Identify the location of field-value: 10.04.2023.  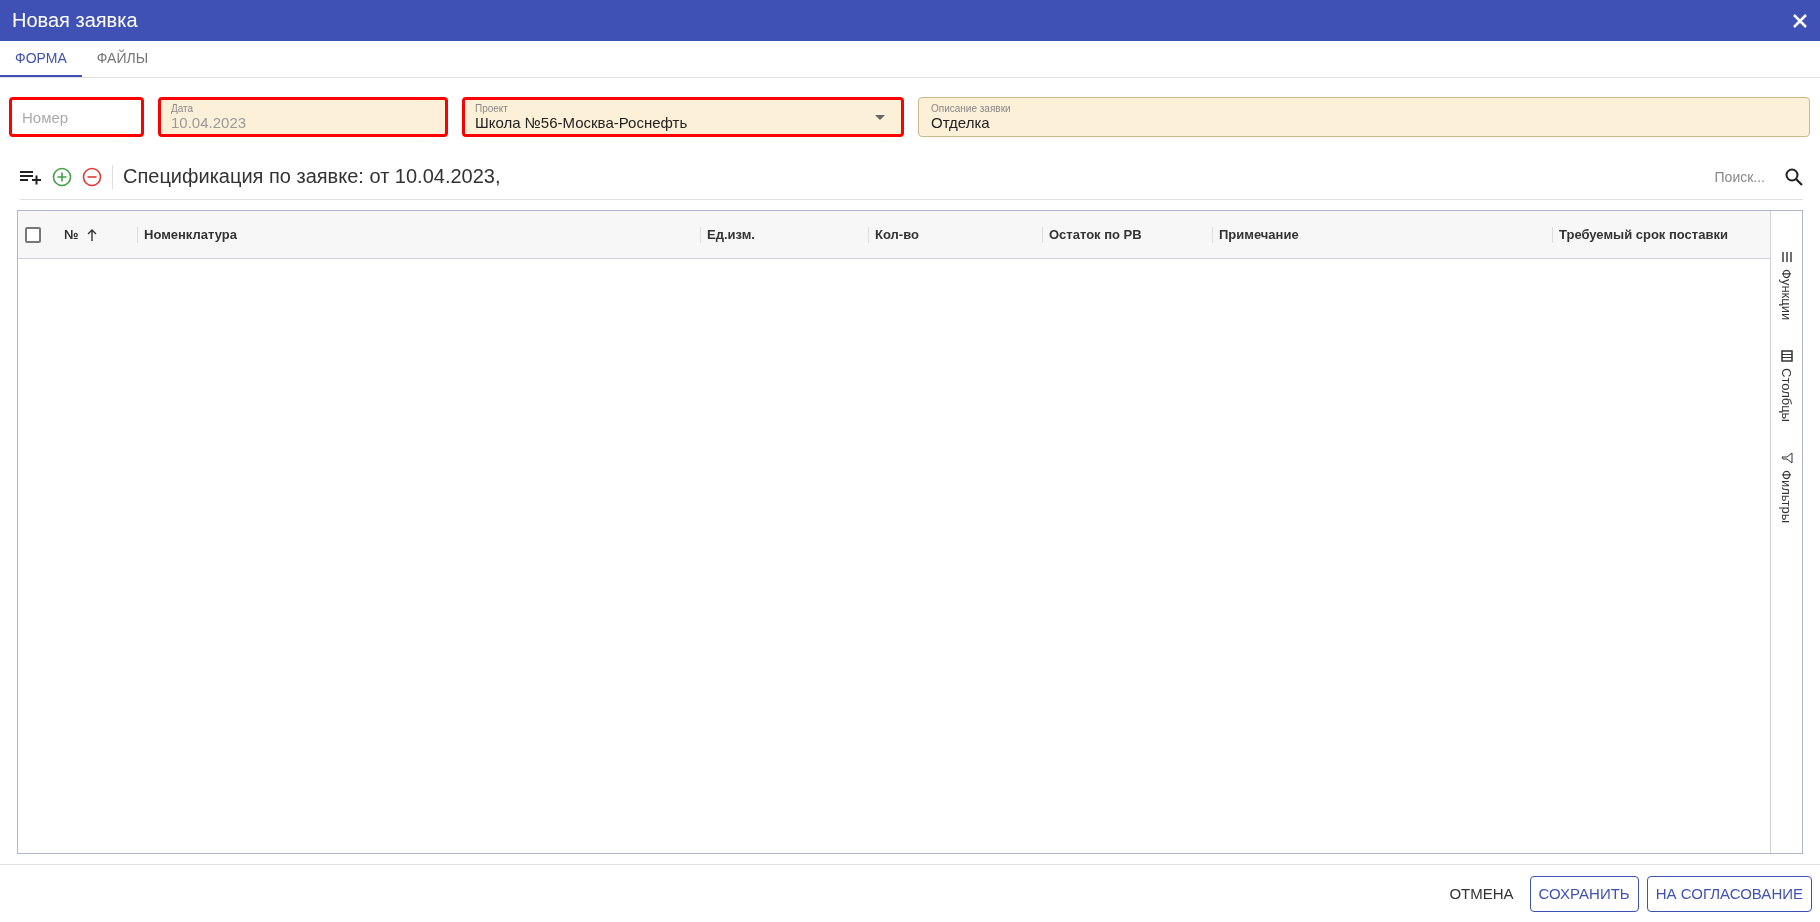
(209, 122).